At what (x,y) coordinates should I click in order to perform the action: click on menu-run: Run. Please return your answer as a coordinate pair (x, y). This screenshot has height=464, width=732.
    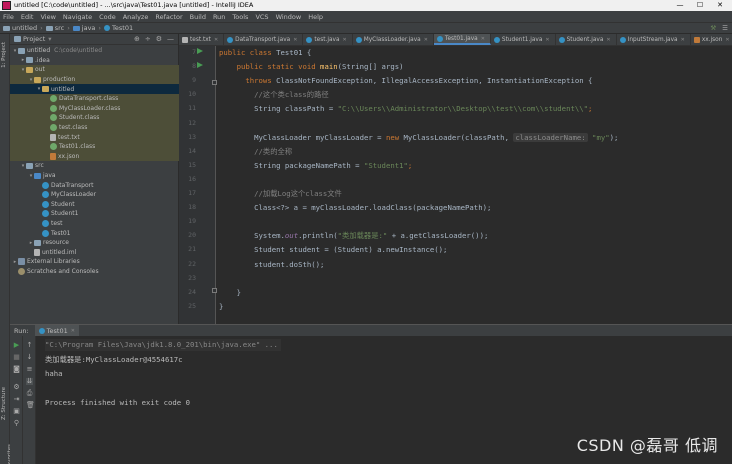
    Looking at the image, I should click on (219, 17).